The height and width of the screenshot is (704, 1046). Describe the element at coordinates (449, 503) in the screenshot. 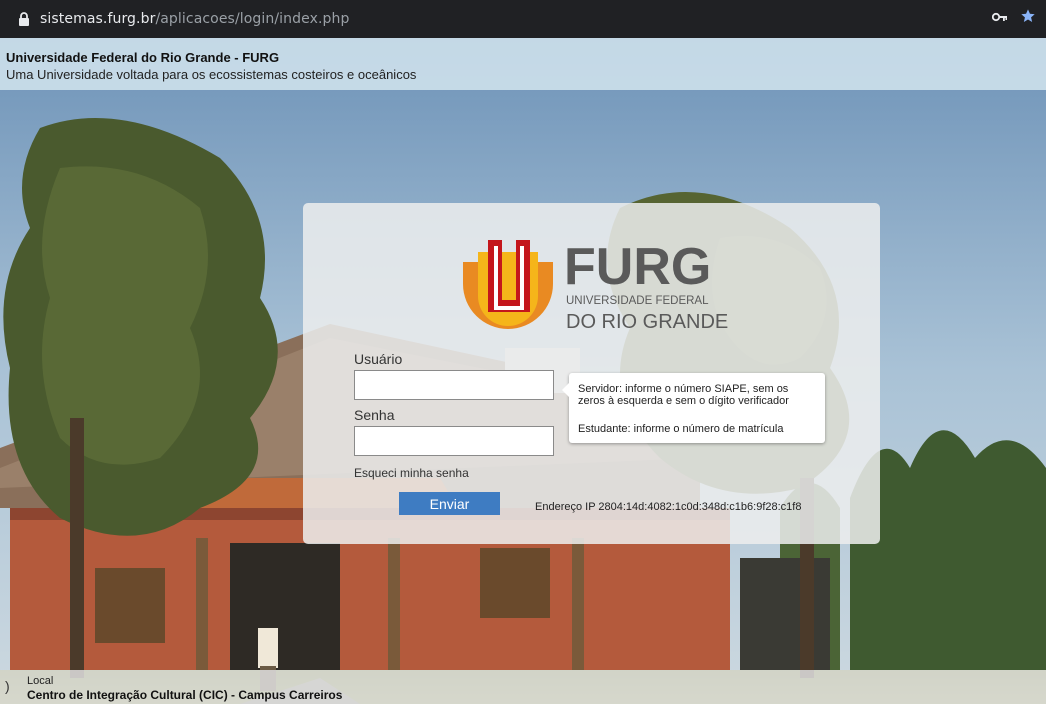

I see `submit-button: Enviar` at that location.